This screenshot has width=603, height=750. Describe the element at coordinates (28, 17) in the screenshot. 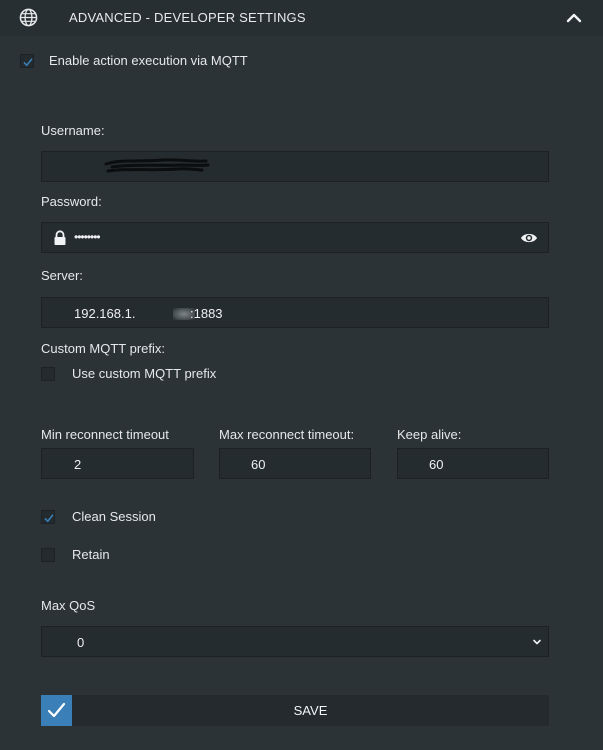

I see `globe-icon` at that location.